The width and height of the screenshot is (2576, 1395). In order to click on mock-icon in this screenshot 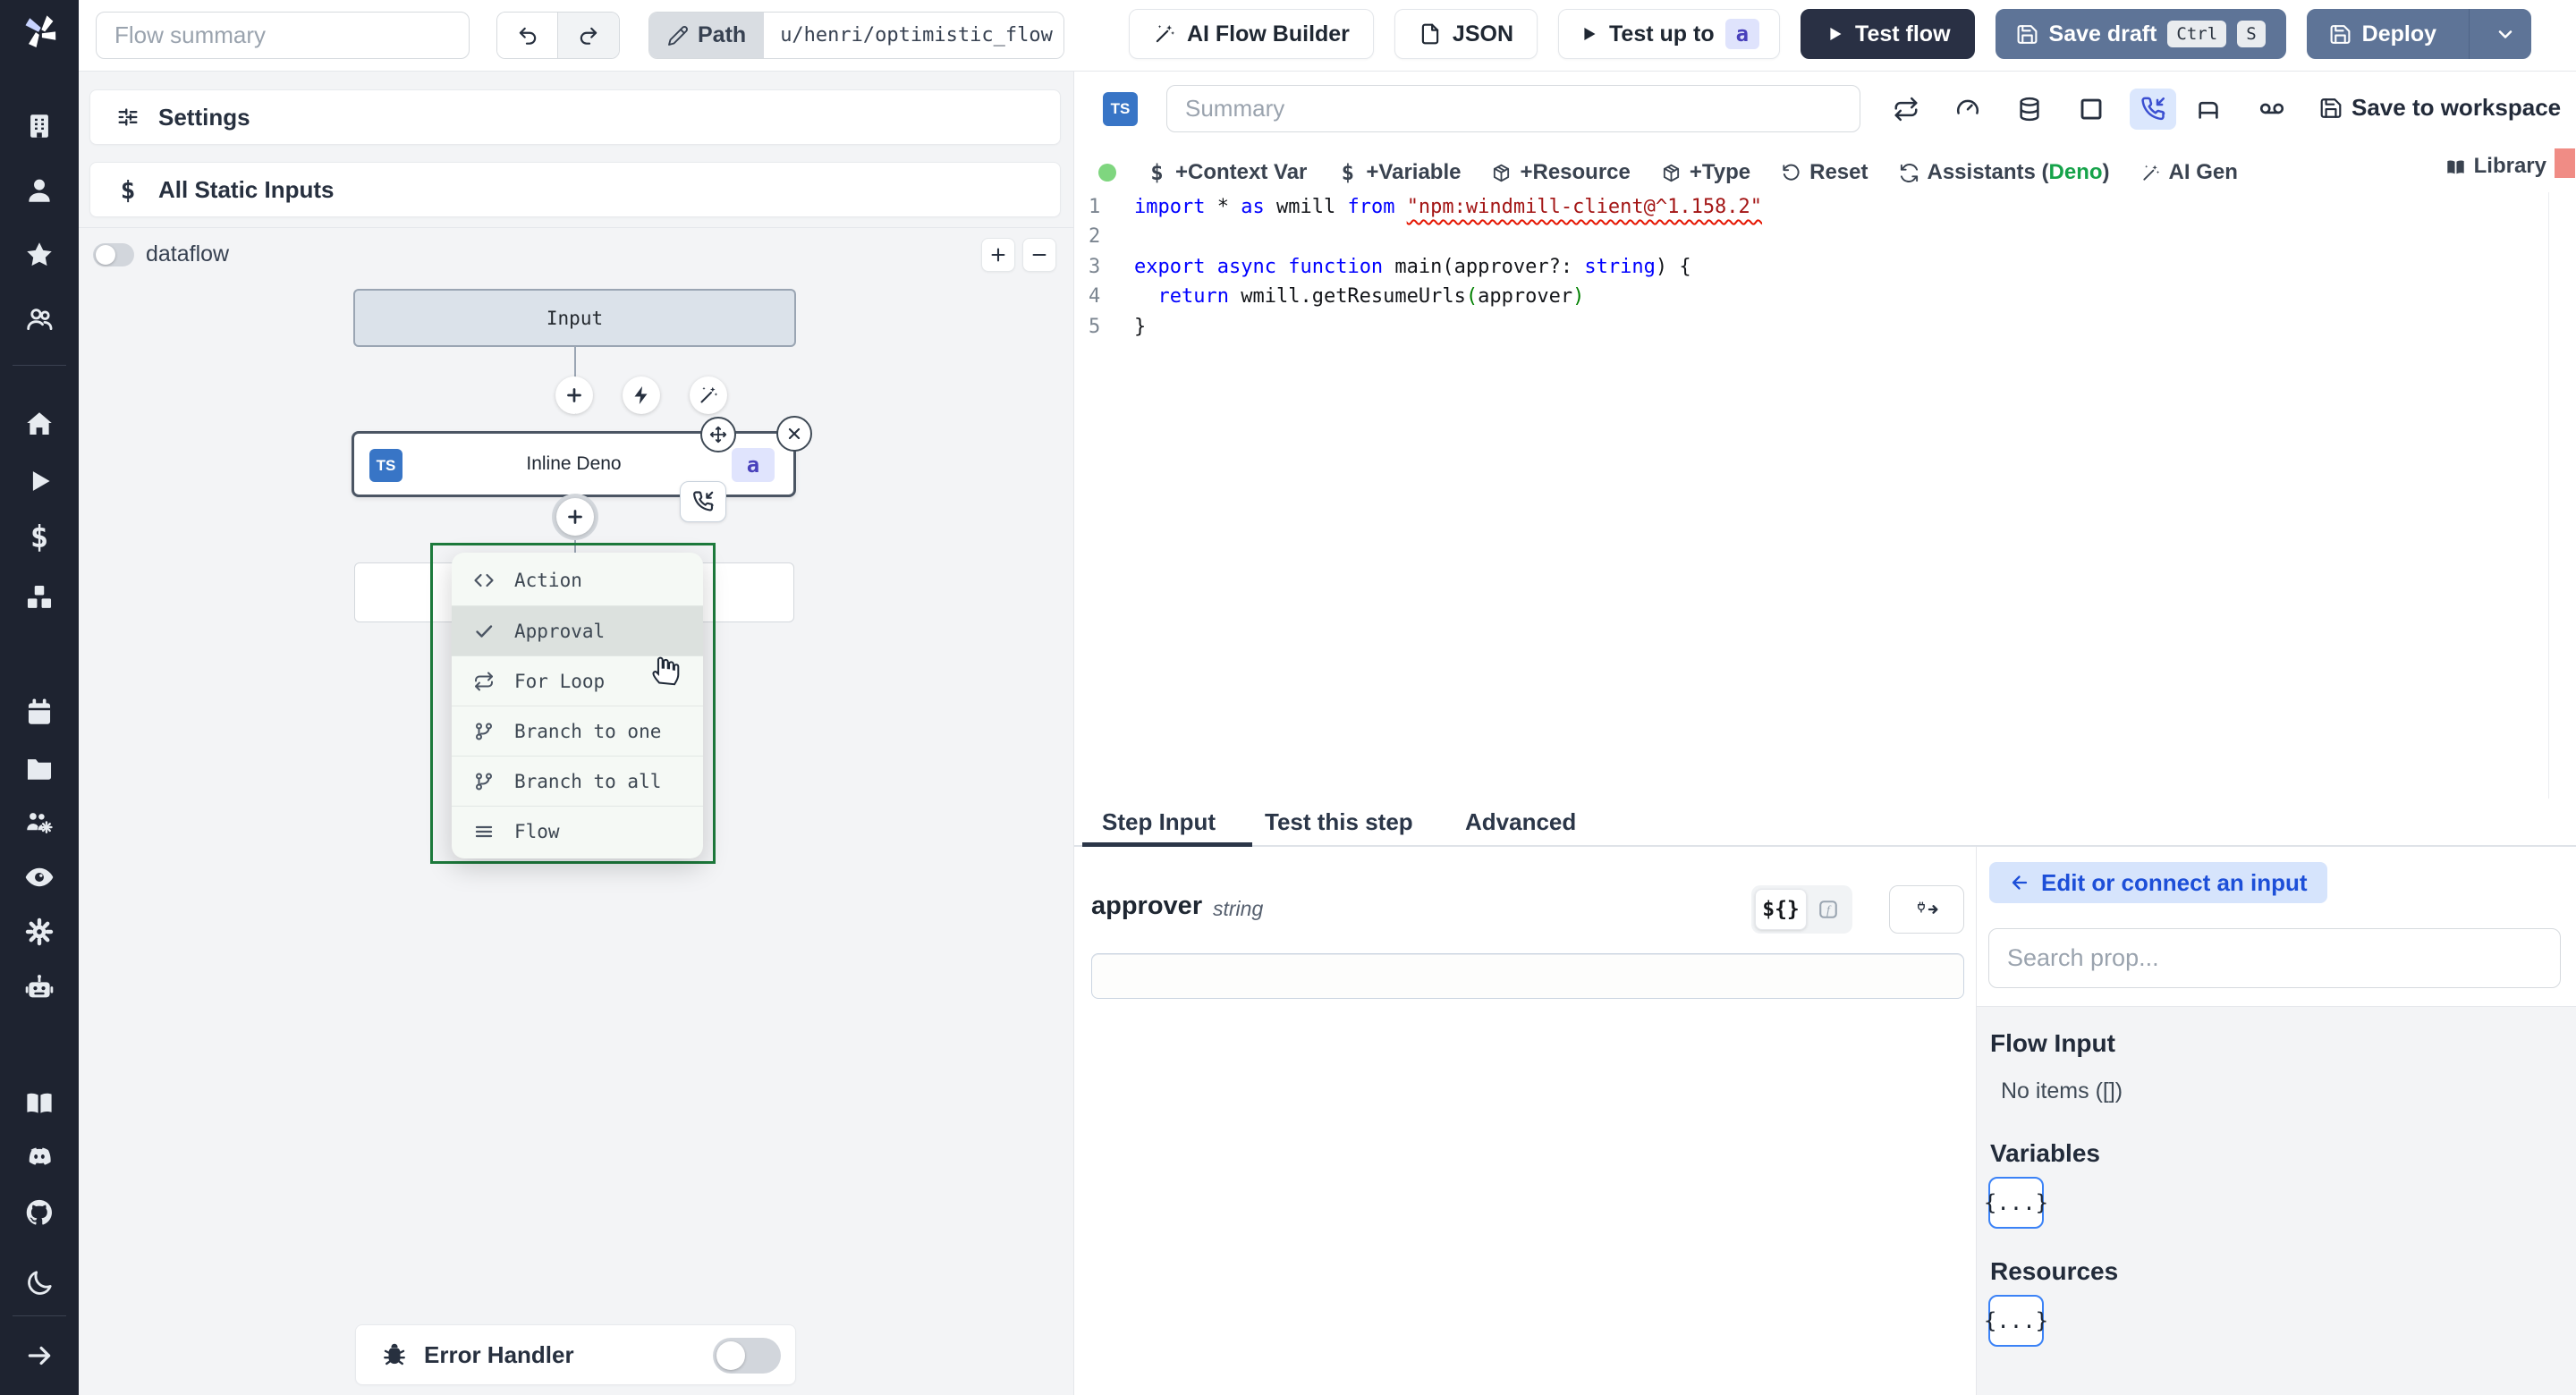, I will do `click(2091, 109)`.